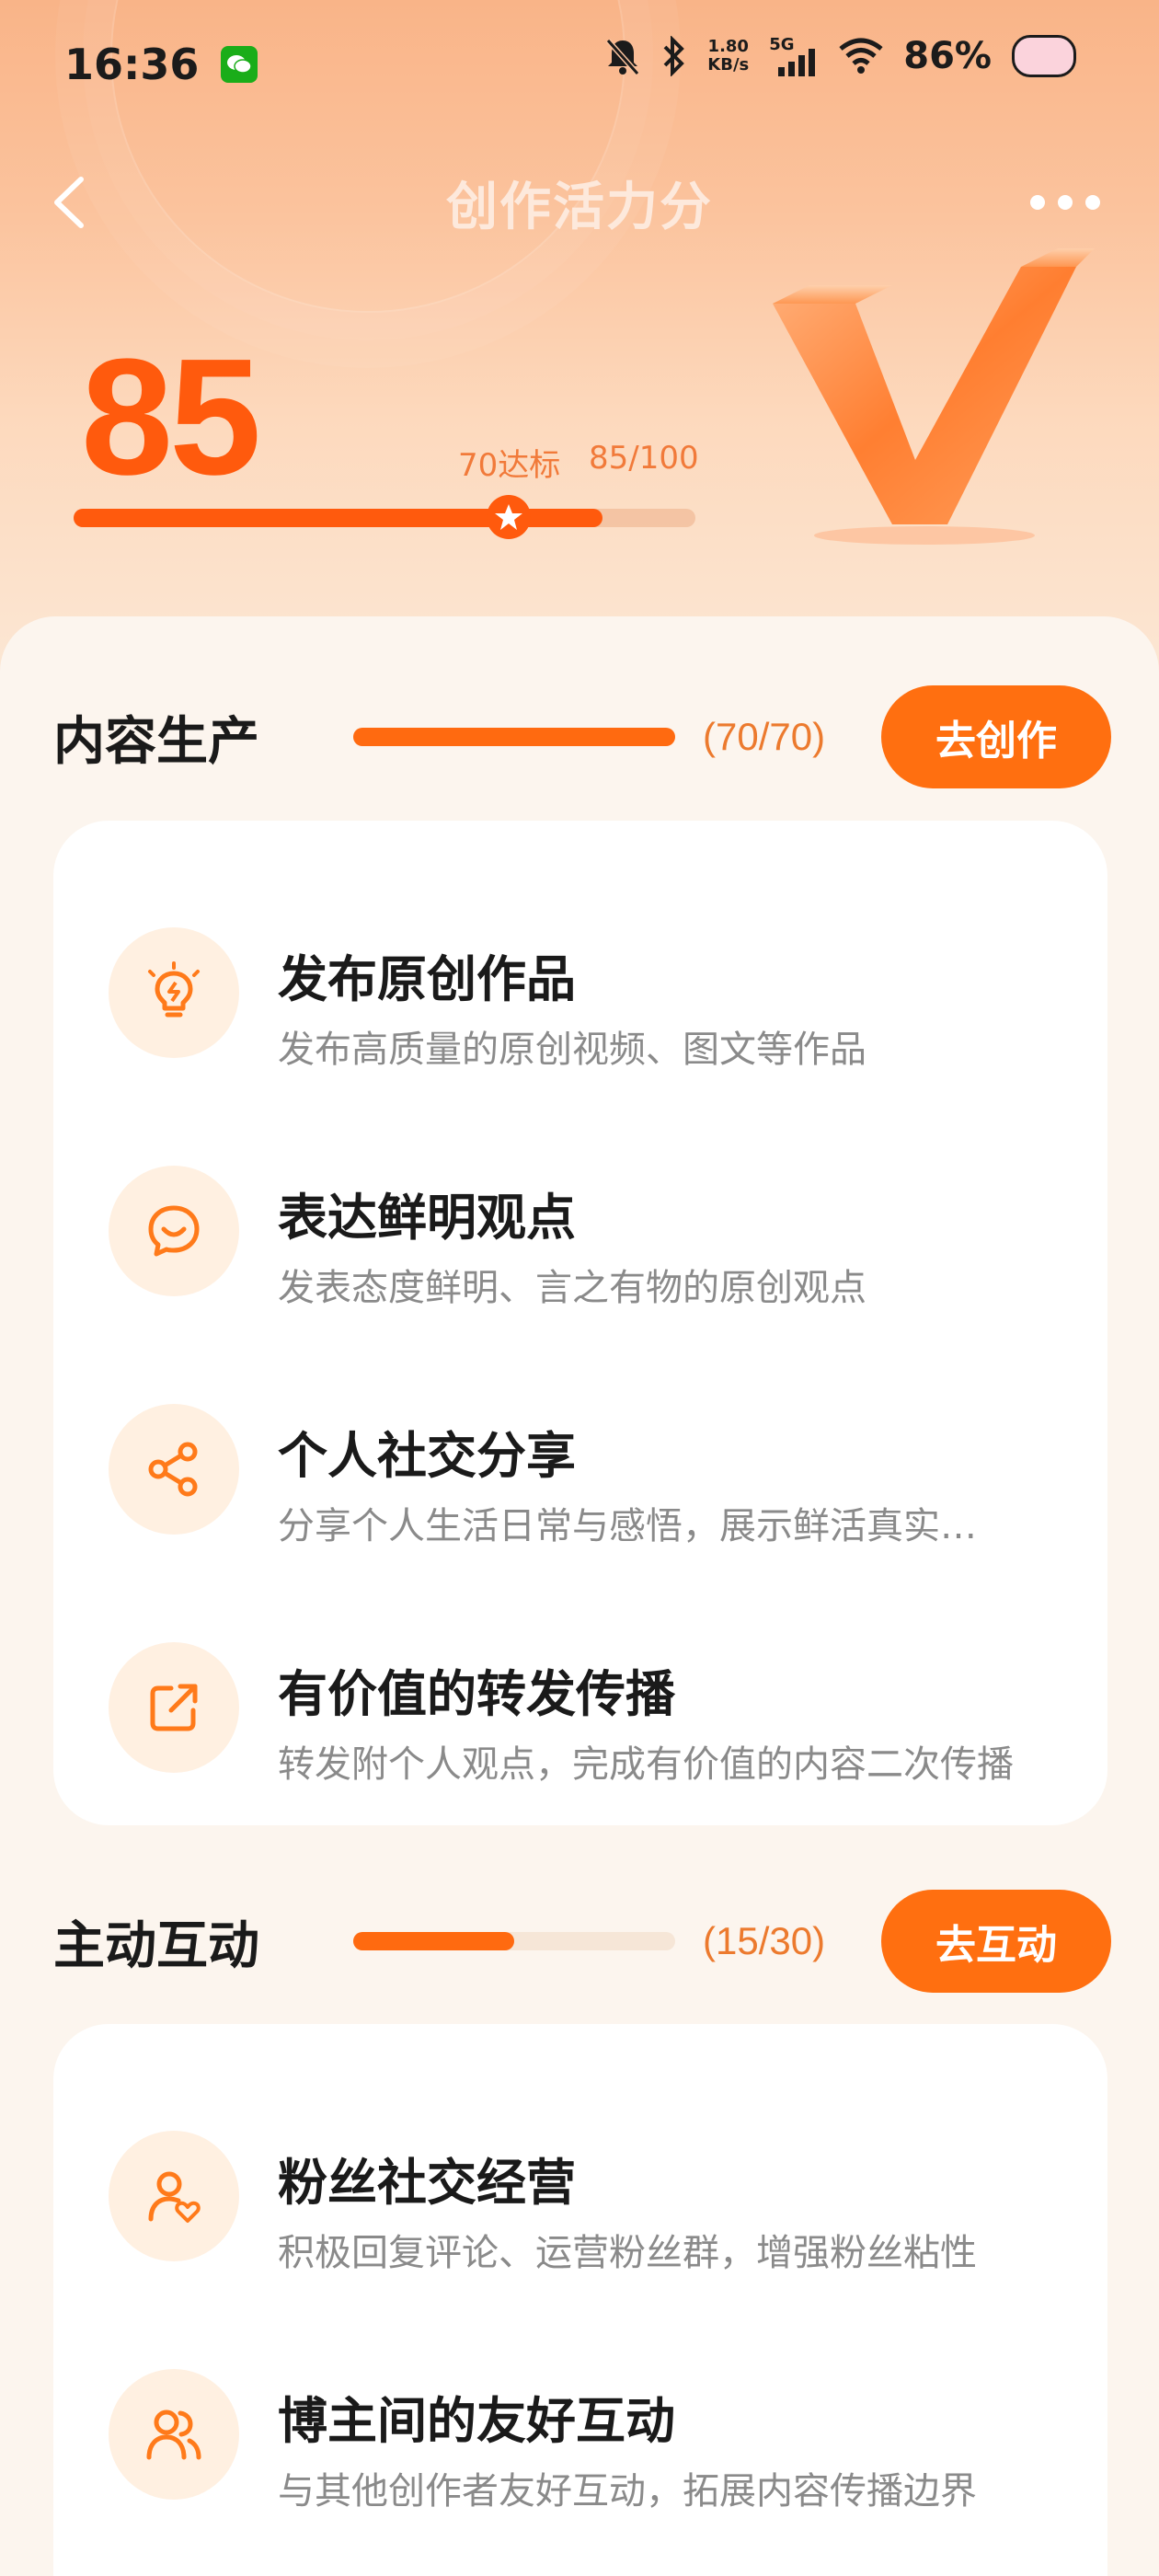 The width and height of the screenshot is (1159, 2576). I want to click on net-speed-unit: KB/s, so click(728, 65).